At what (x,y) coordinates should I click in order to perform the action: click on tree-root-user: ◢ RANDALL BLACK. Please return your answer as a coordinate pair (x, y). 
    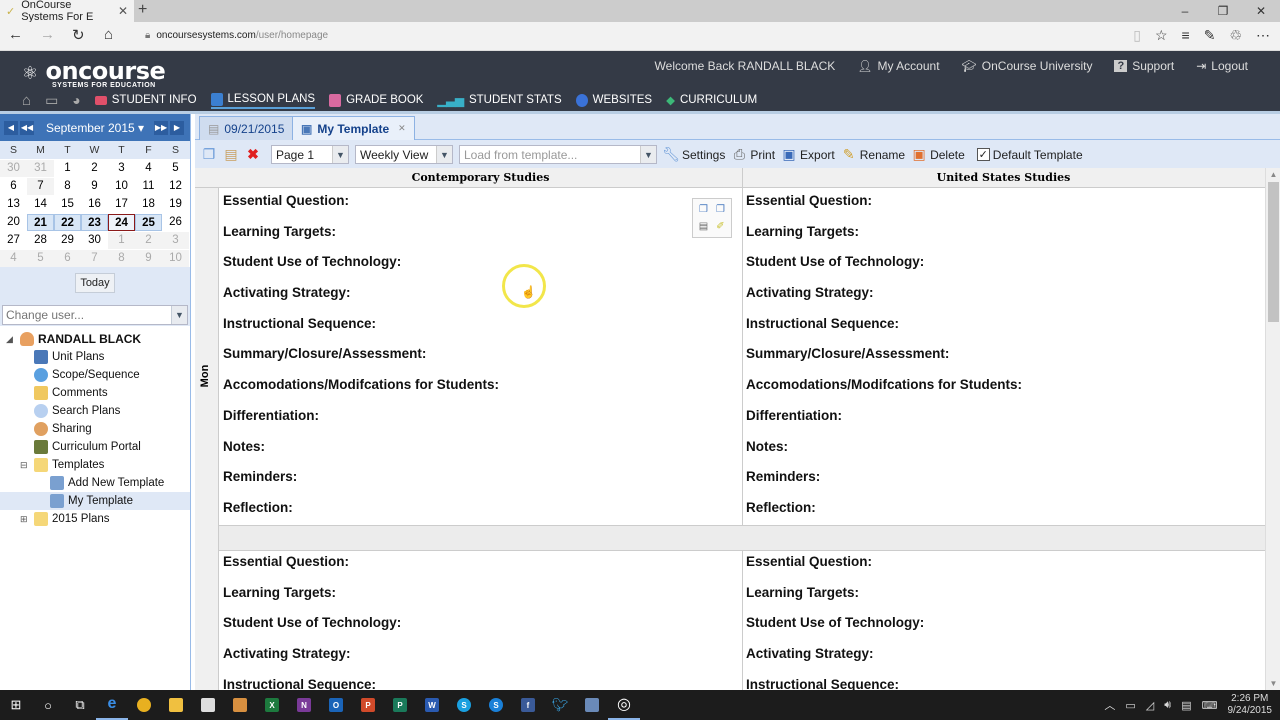
    Looking at the image, I should click on (73, 339).